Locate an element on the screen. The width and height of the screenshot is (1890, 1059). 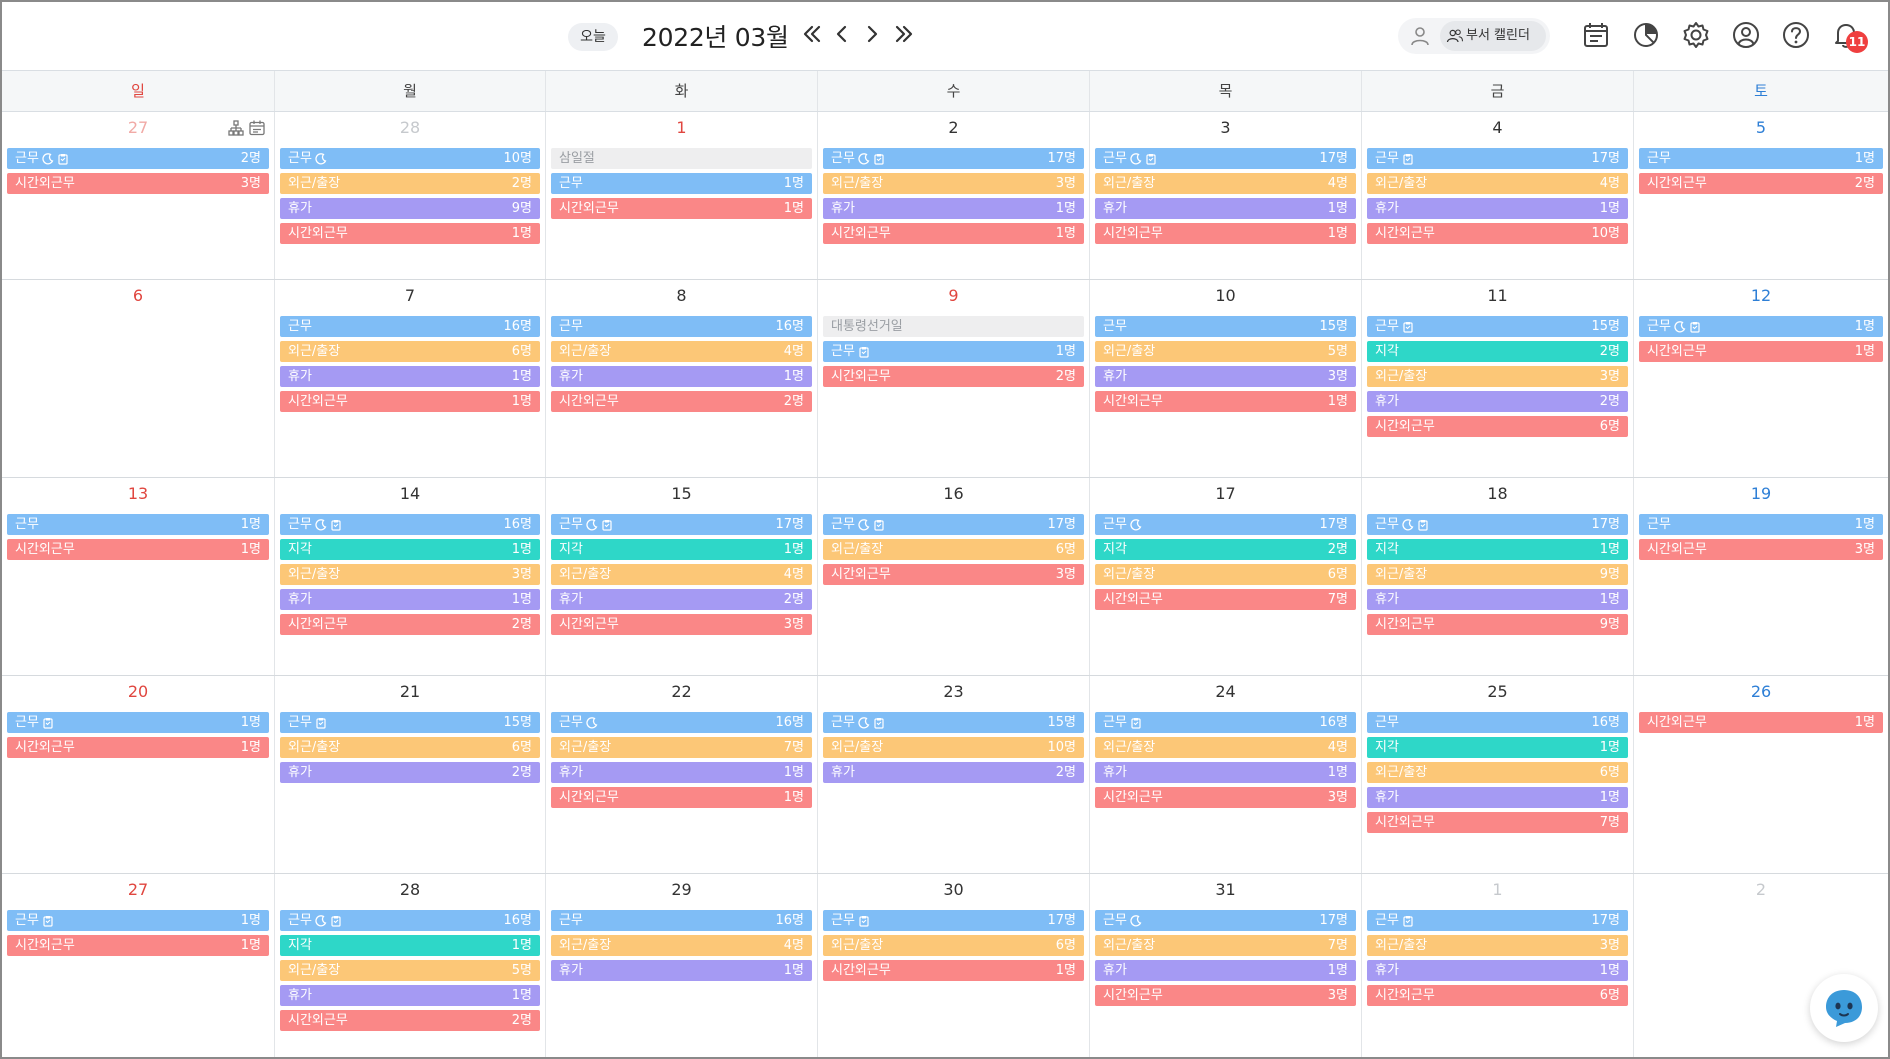
prev-month-button is located at coordinates (842, 34).